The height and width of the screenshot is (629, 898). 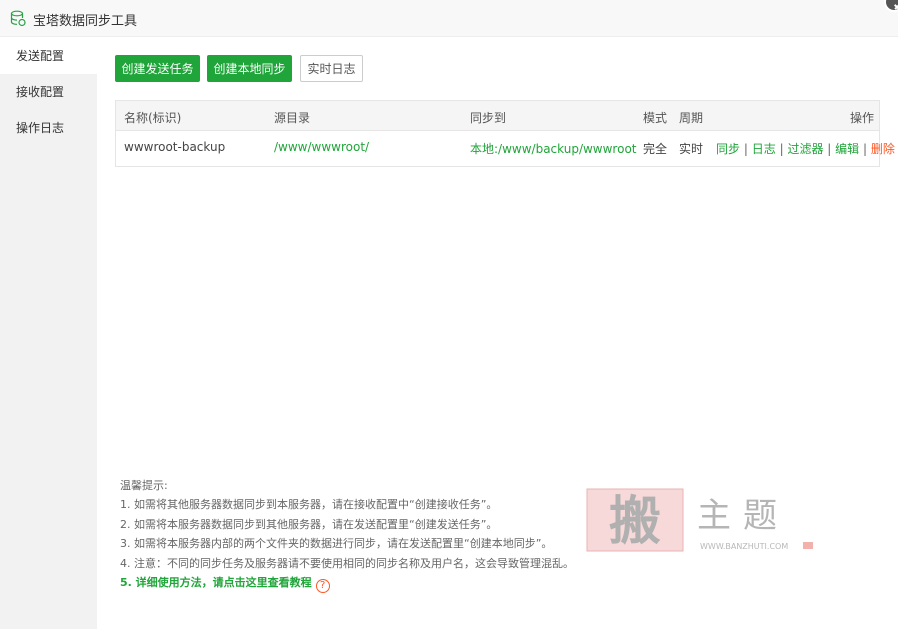 What do you see at coordinates (488, 118) in the screenshot?
I see `header-target: 同步到` at bounding box center [488, 118].